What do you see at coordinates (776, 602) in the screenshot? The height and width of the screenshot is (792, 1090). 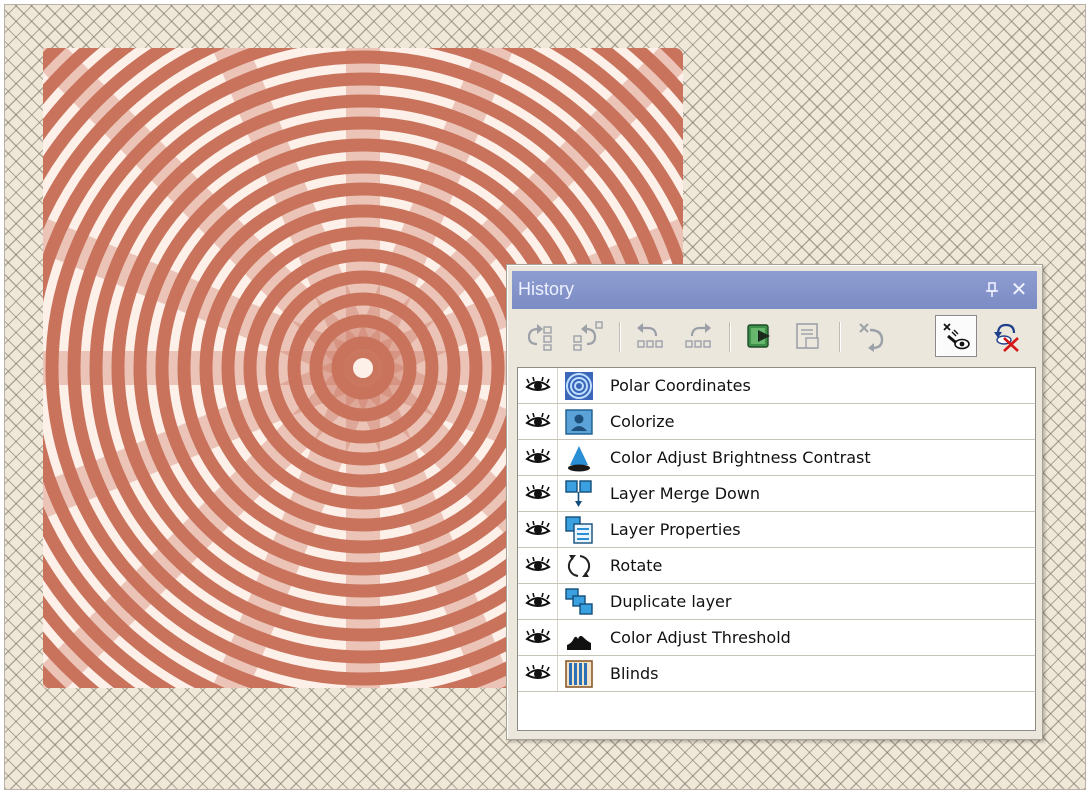 I see `history-item-duplicate-layer: Duplicate layer` at bounding box center [776, 602].